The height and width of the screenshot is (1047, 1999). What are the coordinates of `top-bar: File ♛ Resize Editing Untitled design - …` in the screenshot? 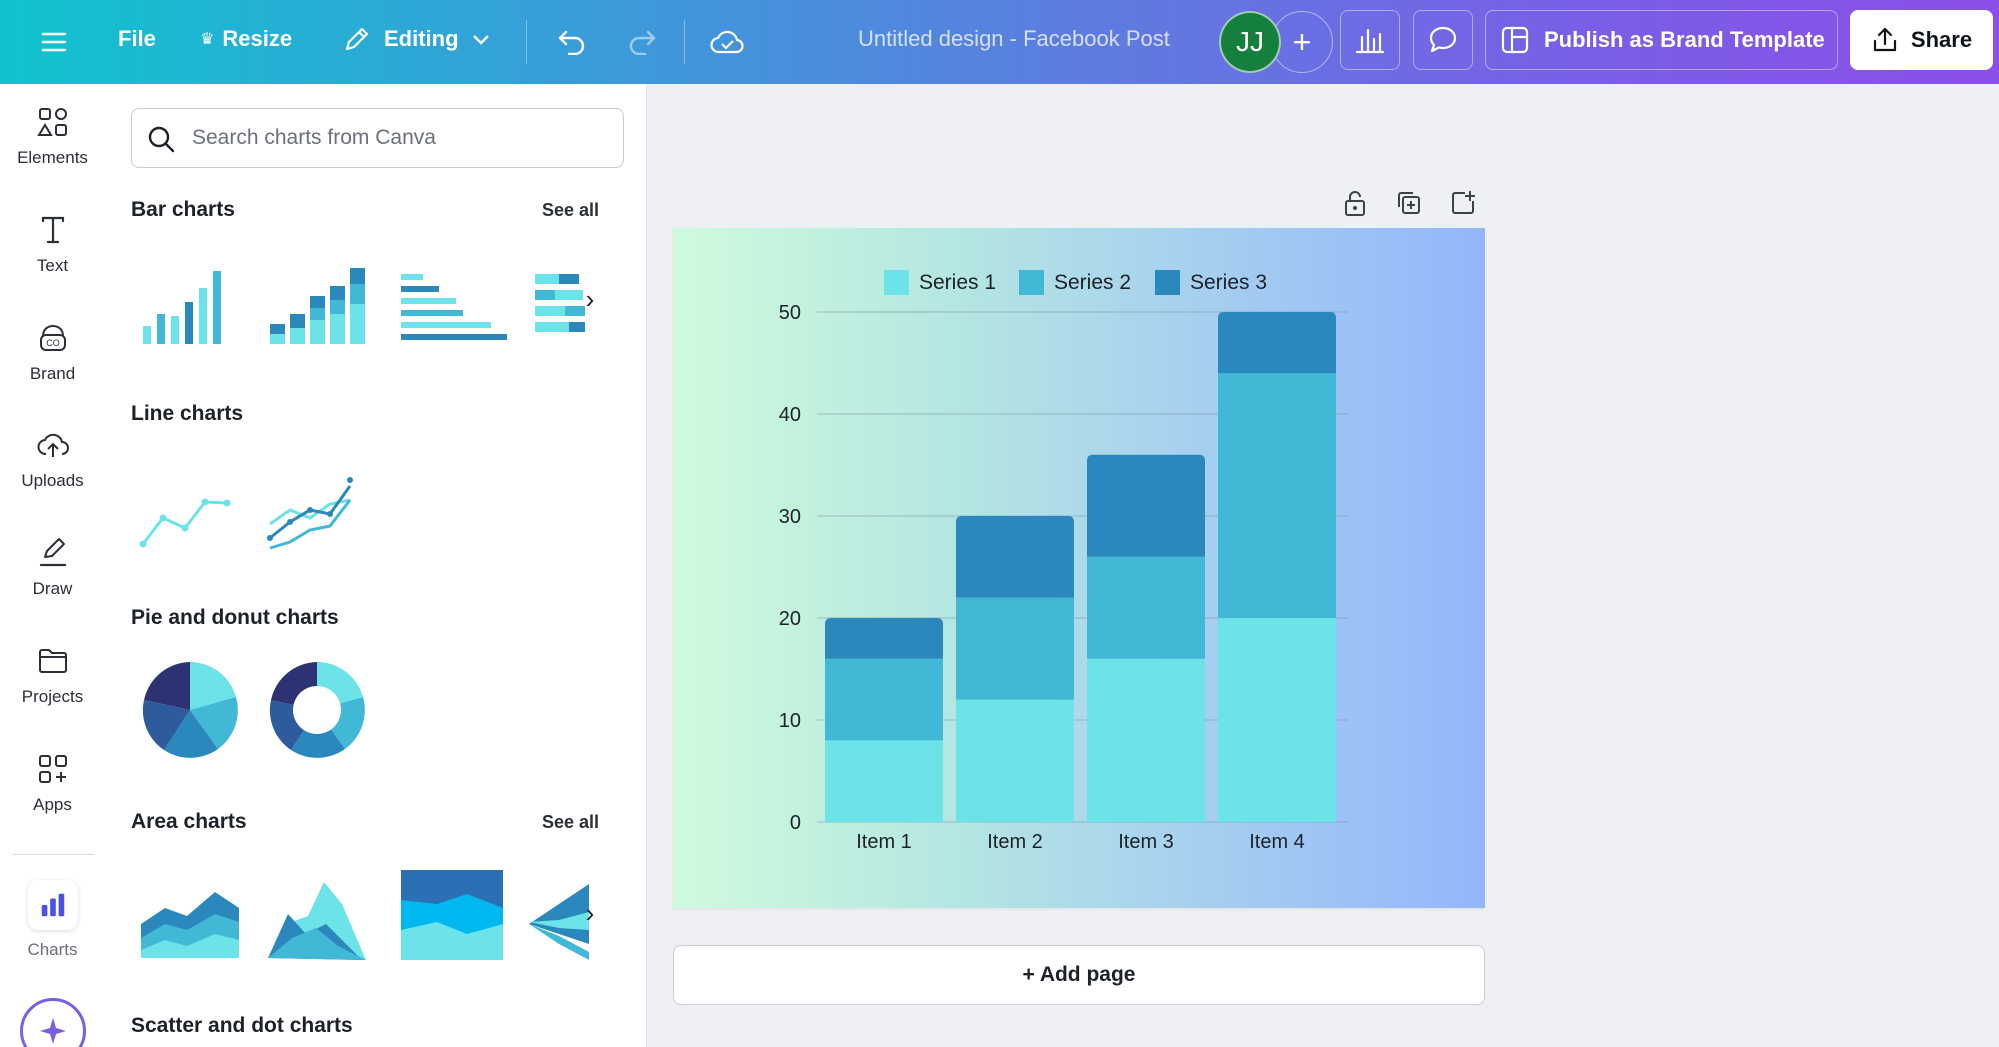 It's located at (999, 42).